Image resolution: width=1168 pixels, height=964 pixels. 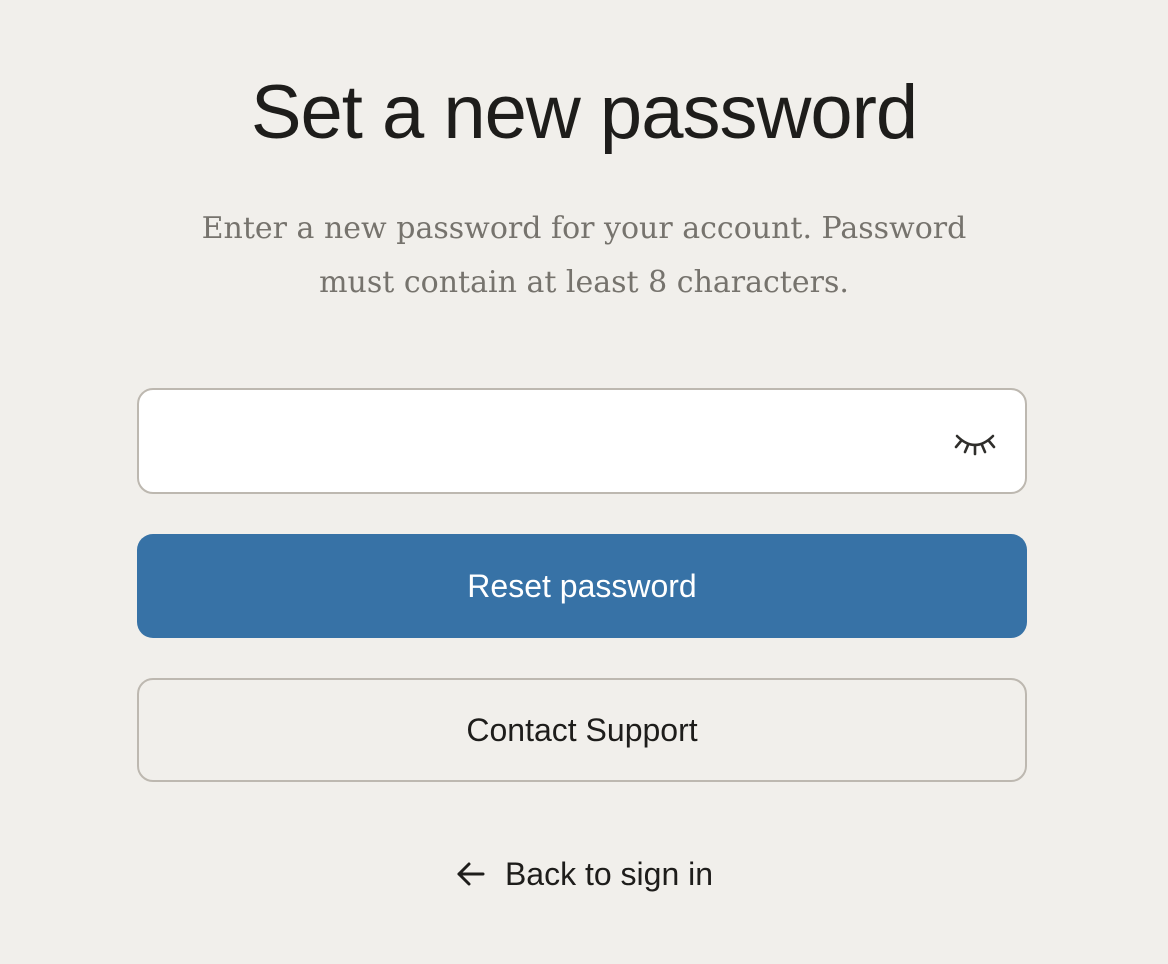 What do you see at coordinates (584, 282) in the screenshot?
I see `subtitle-line-2: must contain at least 8 characters.` at bounding box center [584, 282].